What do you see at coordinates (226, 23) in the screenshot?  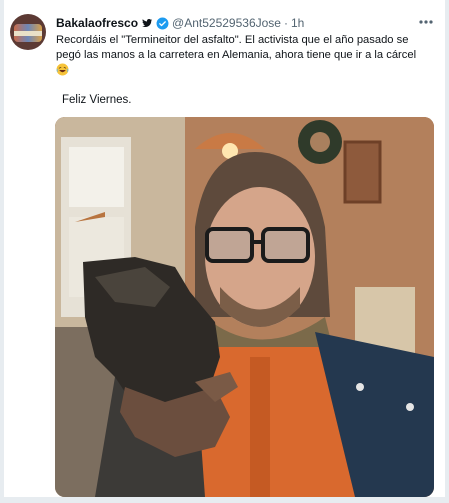 I see `author-handle: @Ant52529536Jose` at bounding box center [226, 23].